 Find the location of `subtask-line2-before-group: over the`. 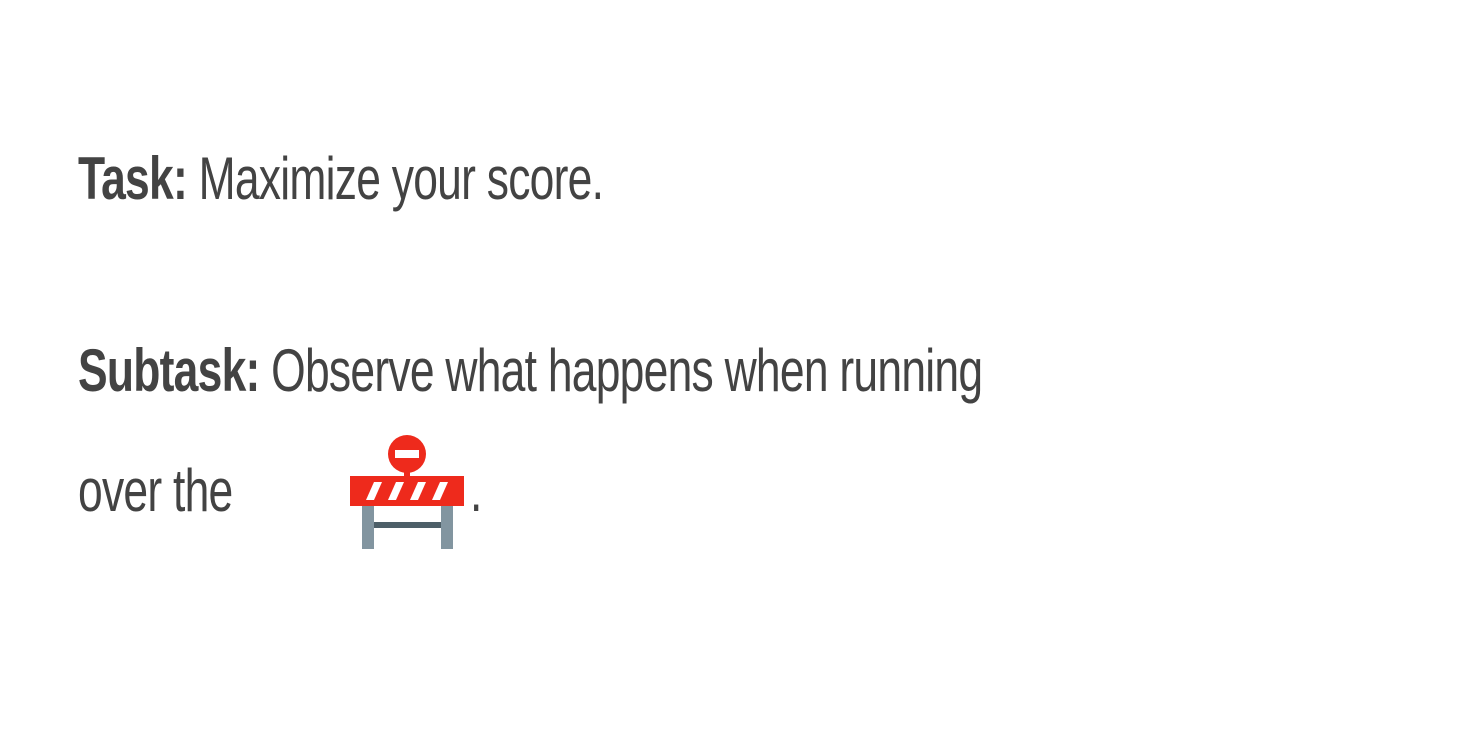

subtask-line2-before-group: over the is located at coordinates (163, 491).